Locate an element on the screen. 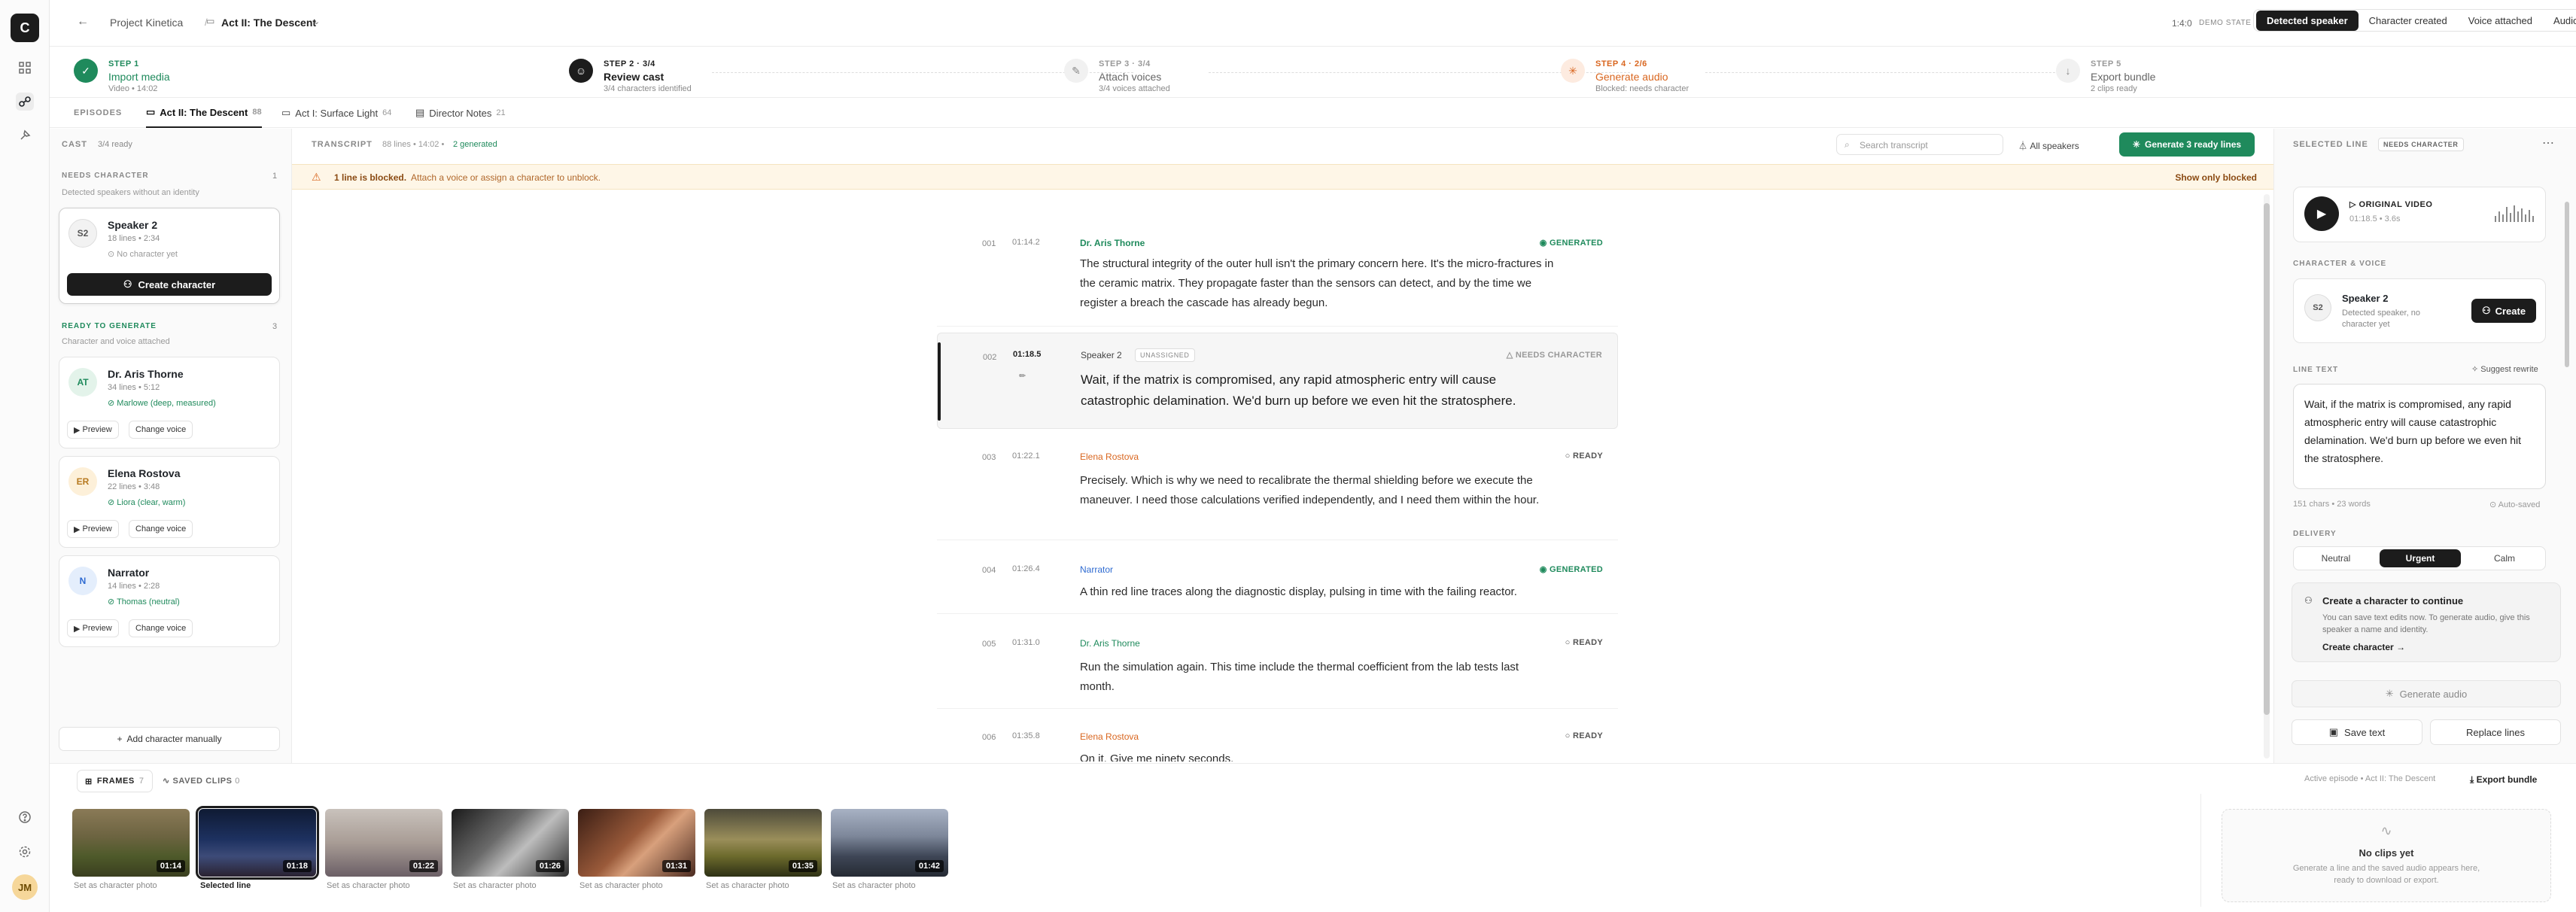  create-button: ⚇ Create is located at coordinates (2503, 311).